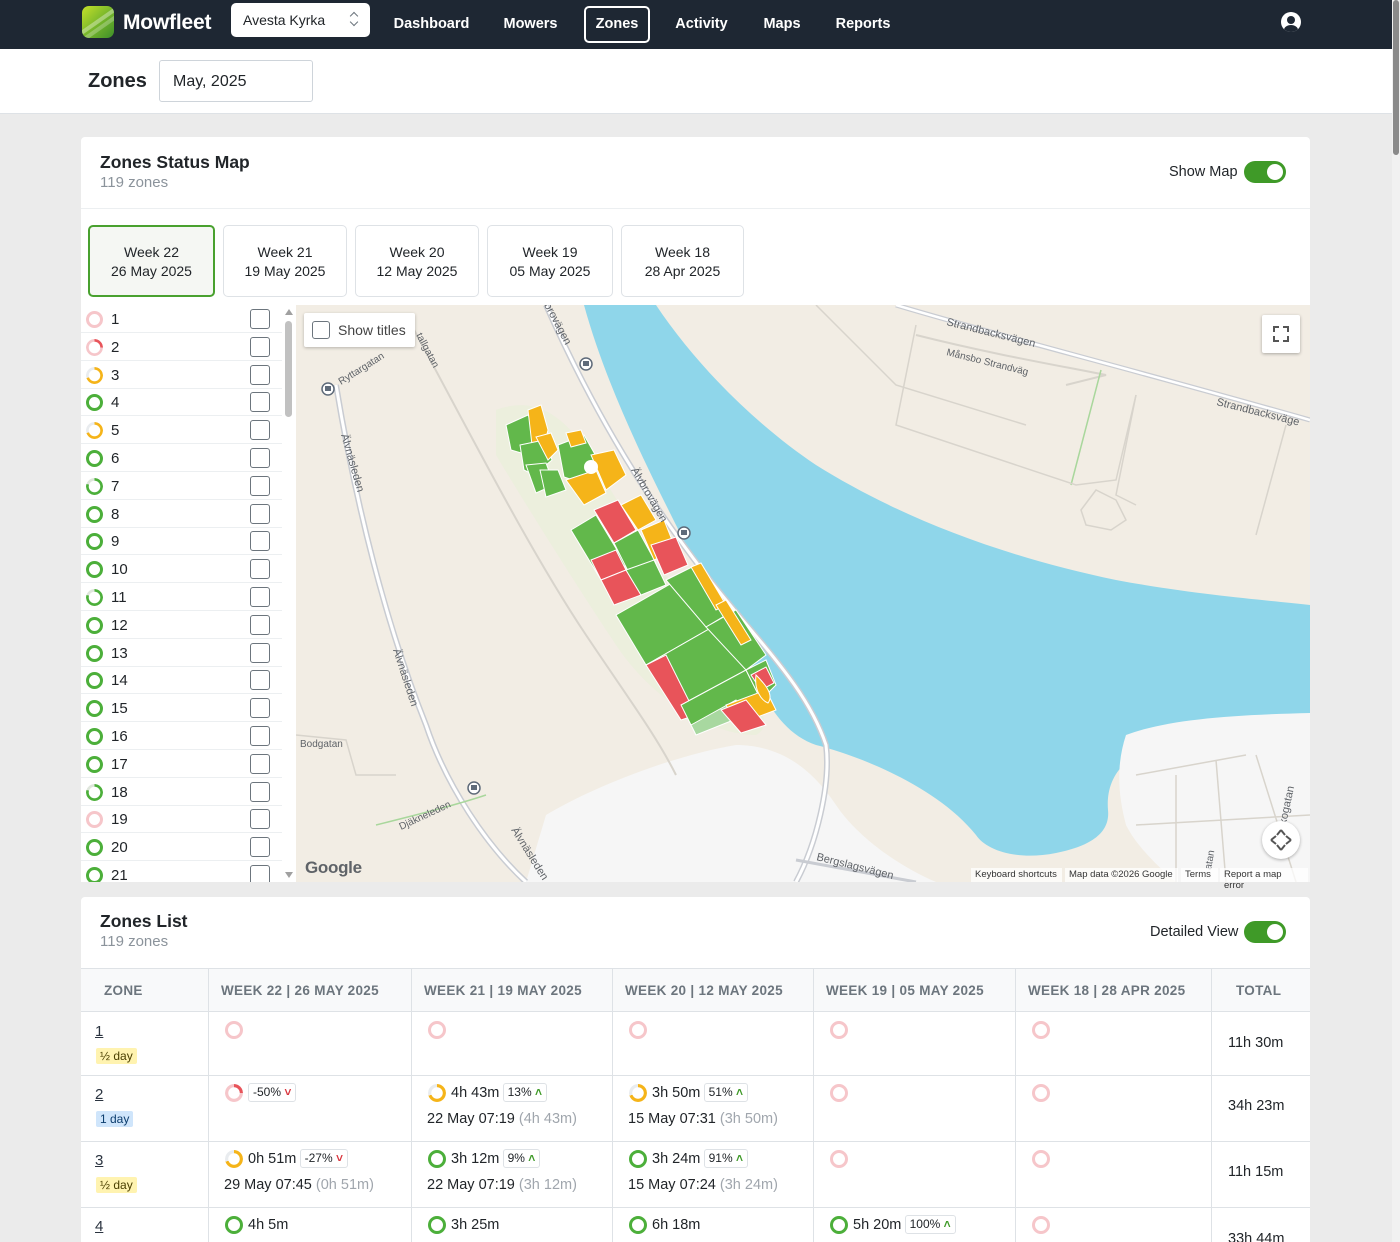 The image size is (1400, 1242). What do you see at coordinates (289, 593) in the screenshot?
I see `zone-checklist-scrollbar` at bounding box center [289, 593].